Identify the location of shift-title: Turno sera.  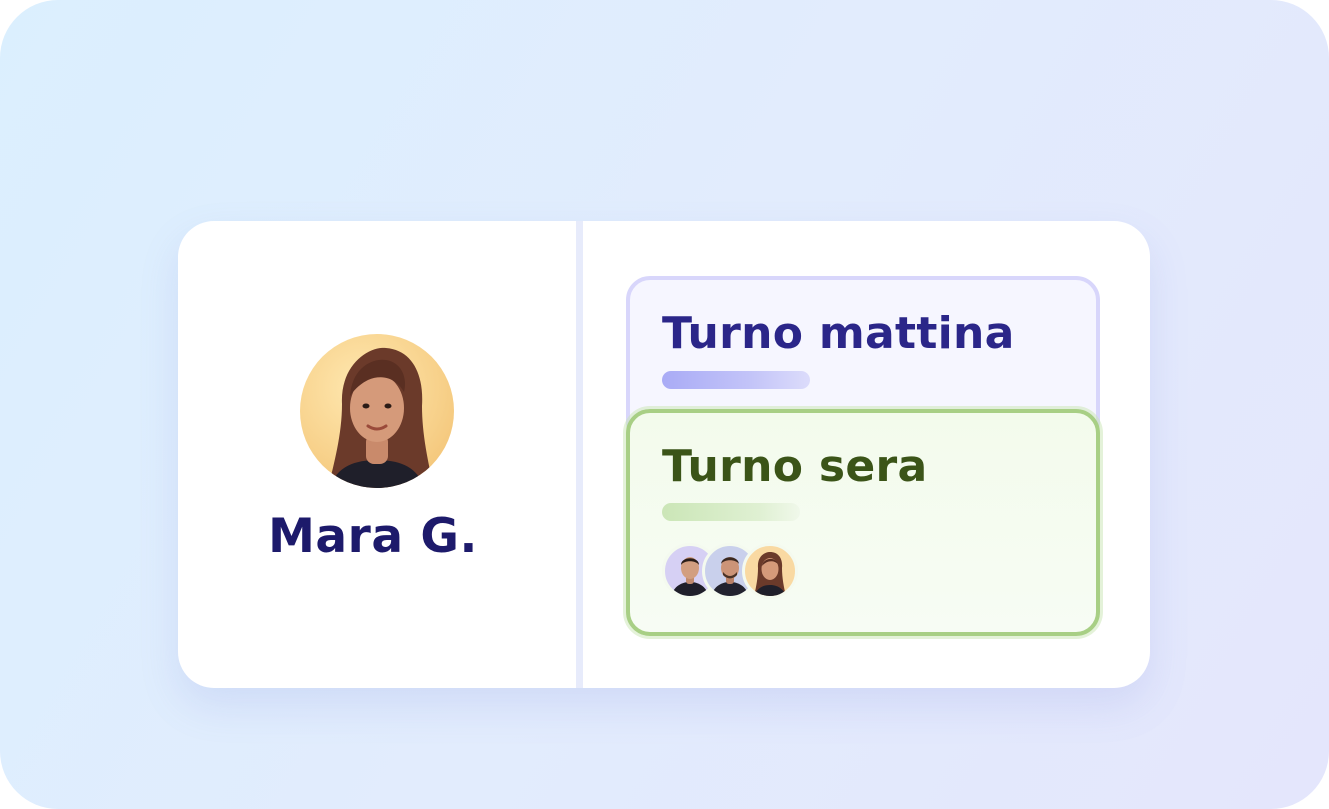
(795, 466).